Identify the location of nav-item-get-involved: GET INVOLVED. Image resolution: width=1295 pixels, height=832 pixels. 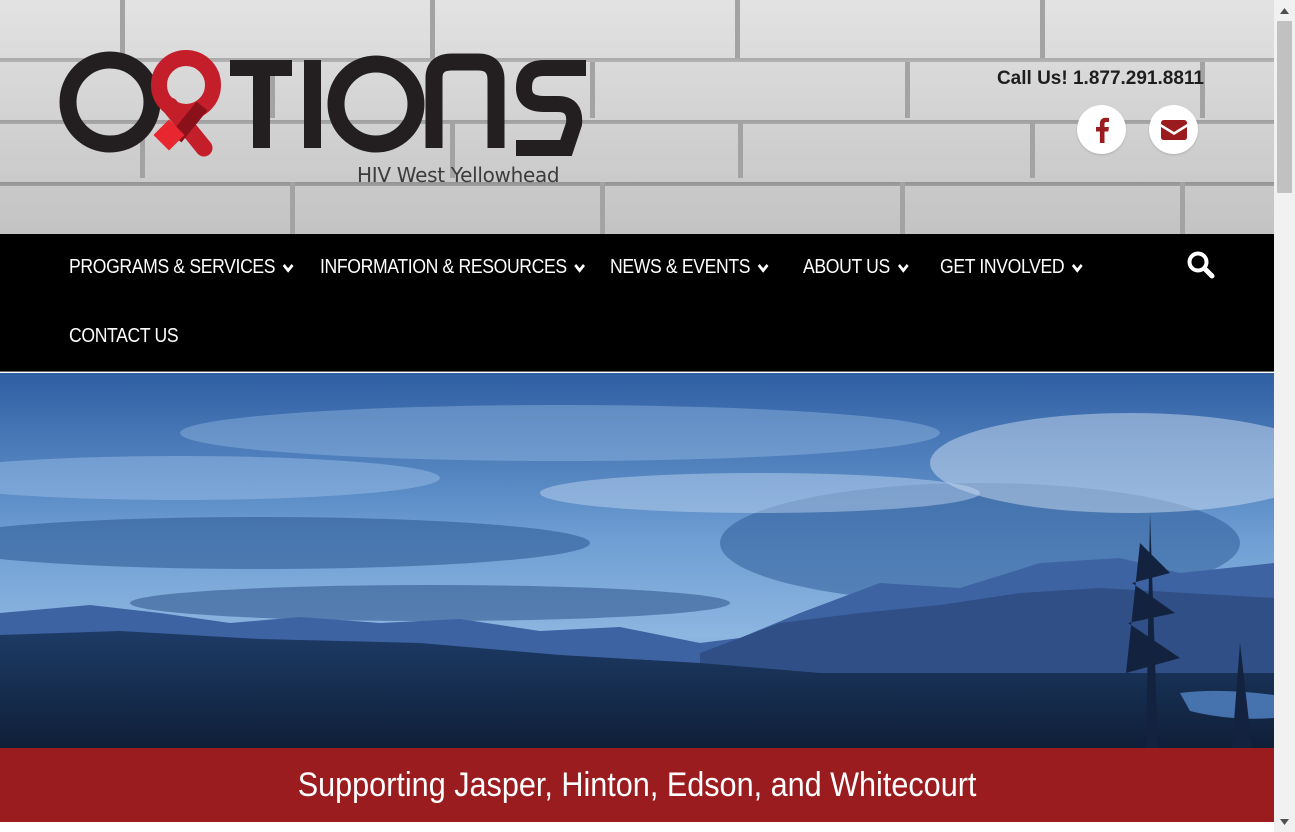
(1012, 267).